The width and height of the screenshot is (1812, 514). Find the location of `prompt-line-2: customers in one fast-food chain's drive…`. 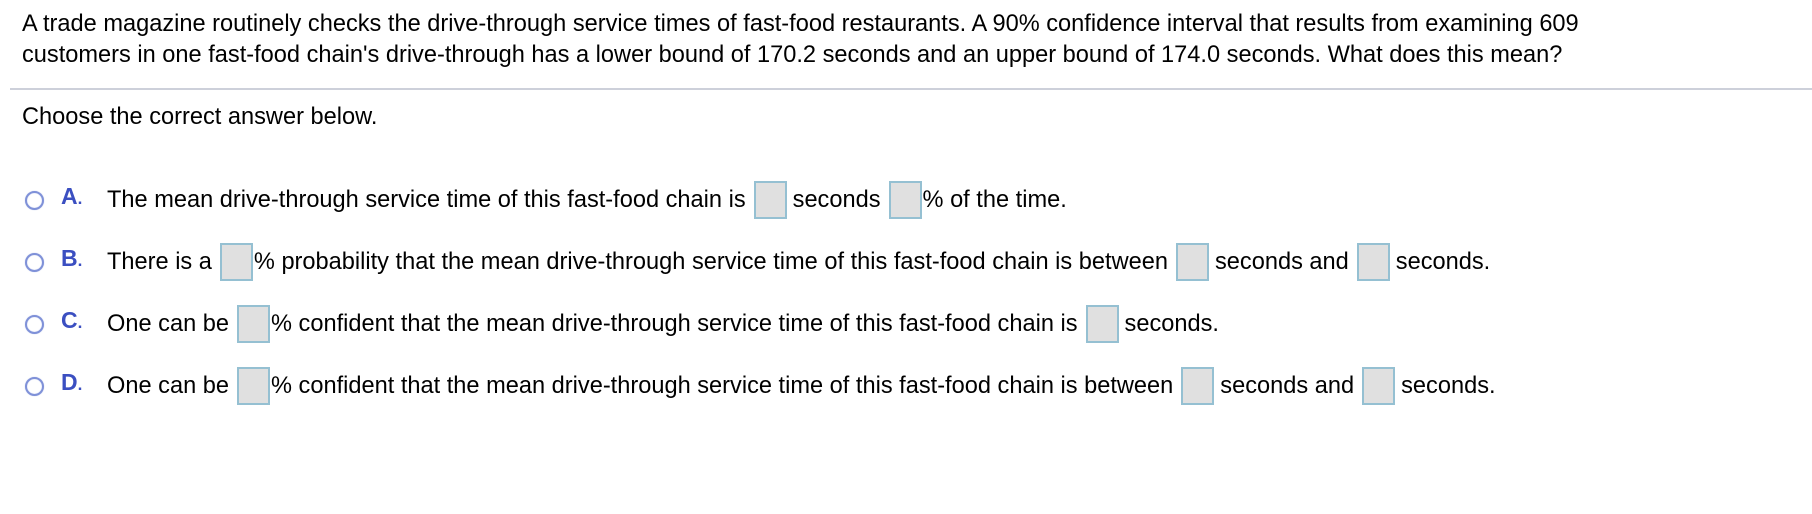

prompt-line-2: customers in one fast-food chain's drive… is located at coordinates (792, 55).